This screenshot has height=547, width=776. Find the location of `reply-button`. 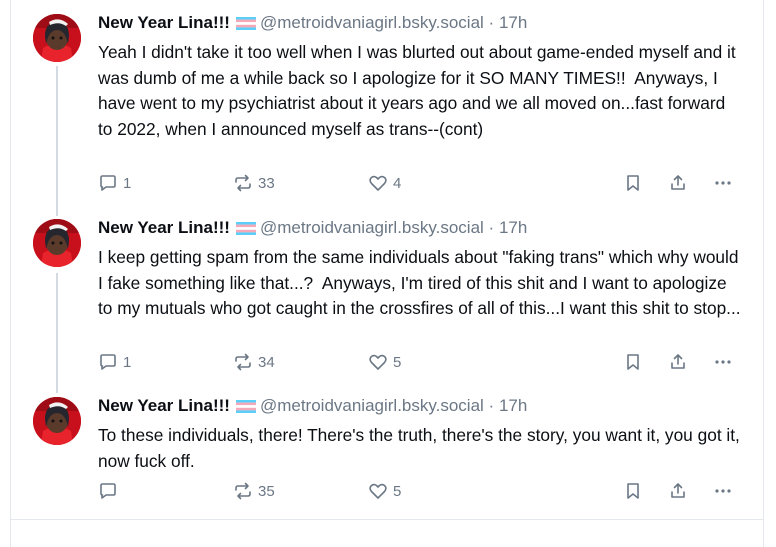

reply-button is located at coordinates (110, 491).